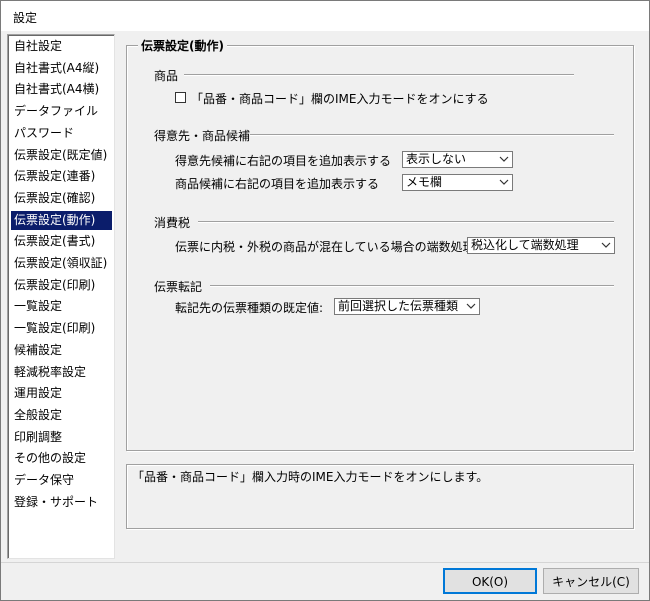 This screenshot has height=601, width=650. What do you see at coordinates (61, 328) in the screenshot?
I see `sidebar-item: 一覧設定(印刷)` at bounding box center [61, 328].